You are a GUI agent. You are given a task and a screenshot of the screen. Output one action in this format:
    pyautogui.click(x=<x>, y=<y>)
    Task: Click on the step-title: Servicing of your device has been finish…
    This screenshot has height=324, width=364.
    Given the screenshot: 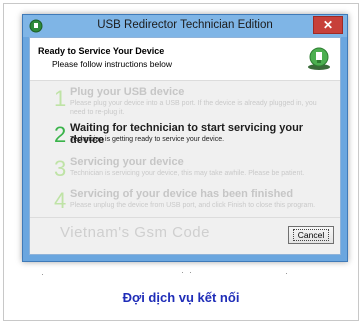 What is the action you would take?
    pyautogui.click(x=182, y=194)
    